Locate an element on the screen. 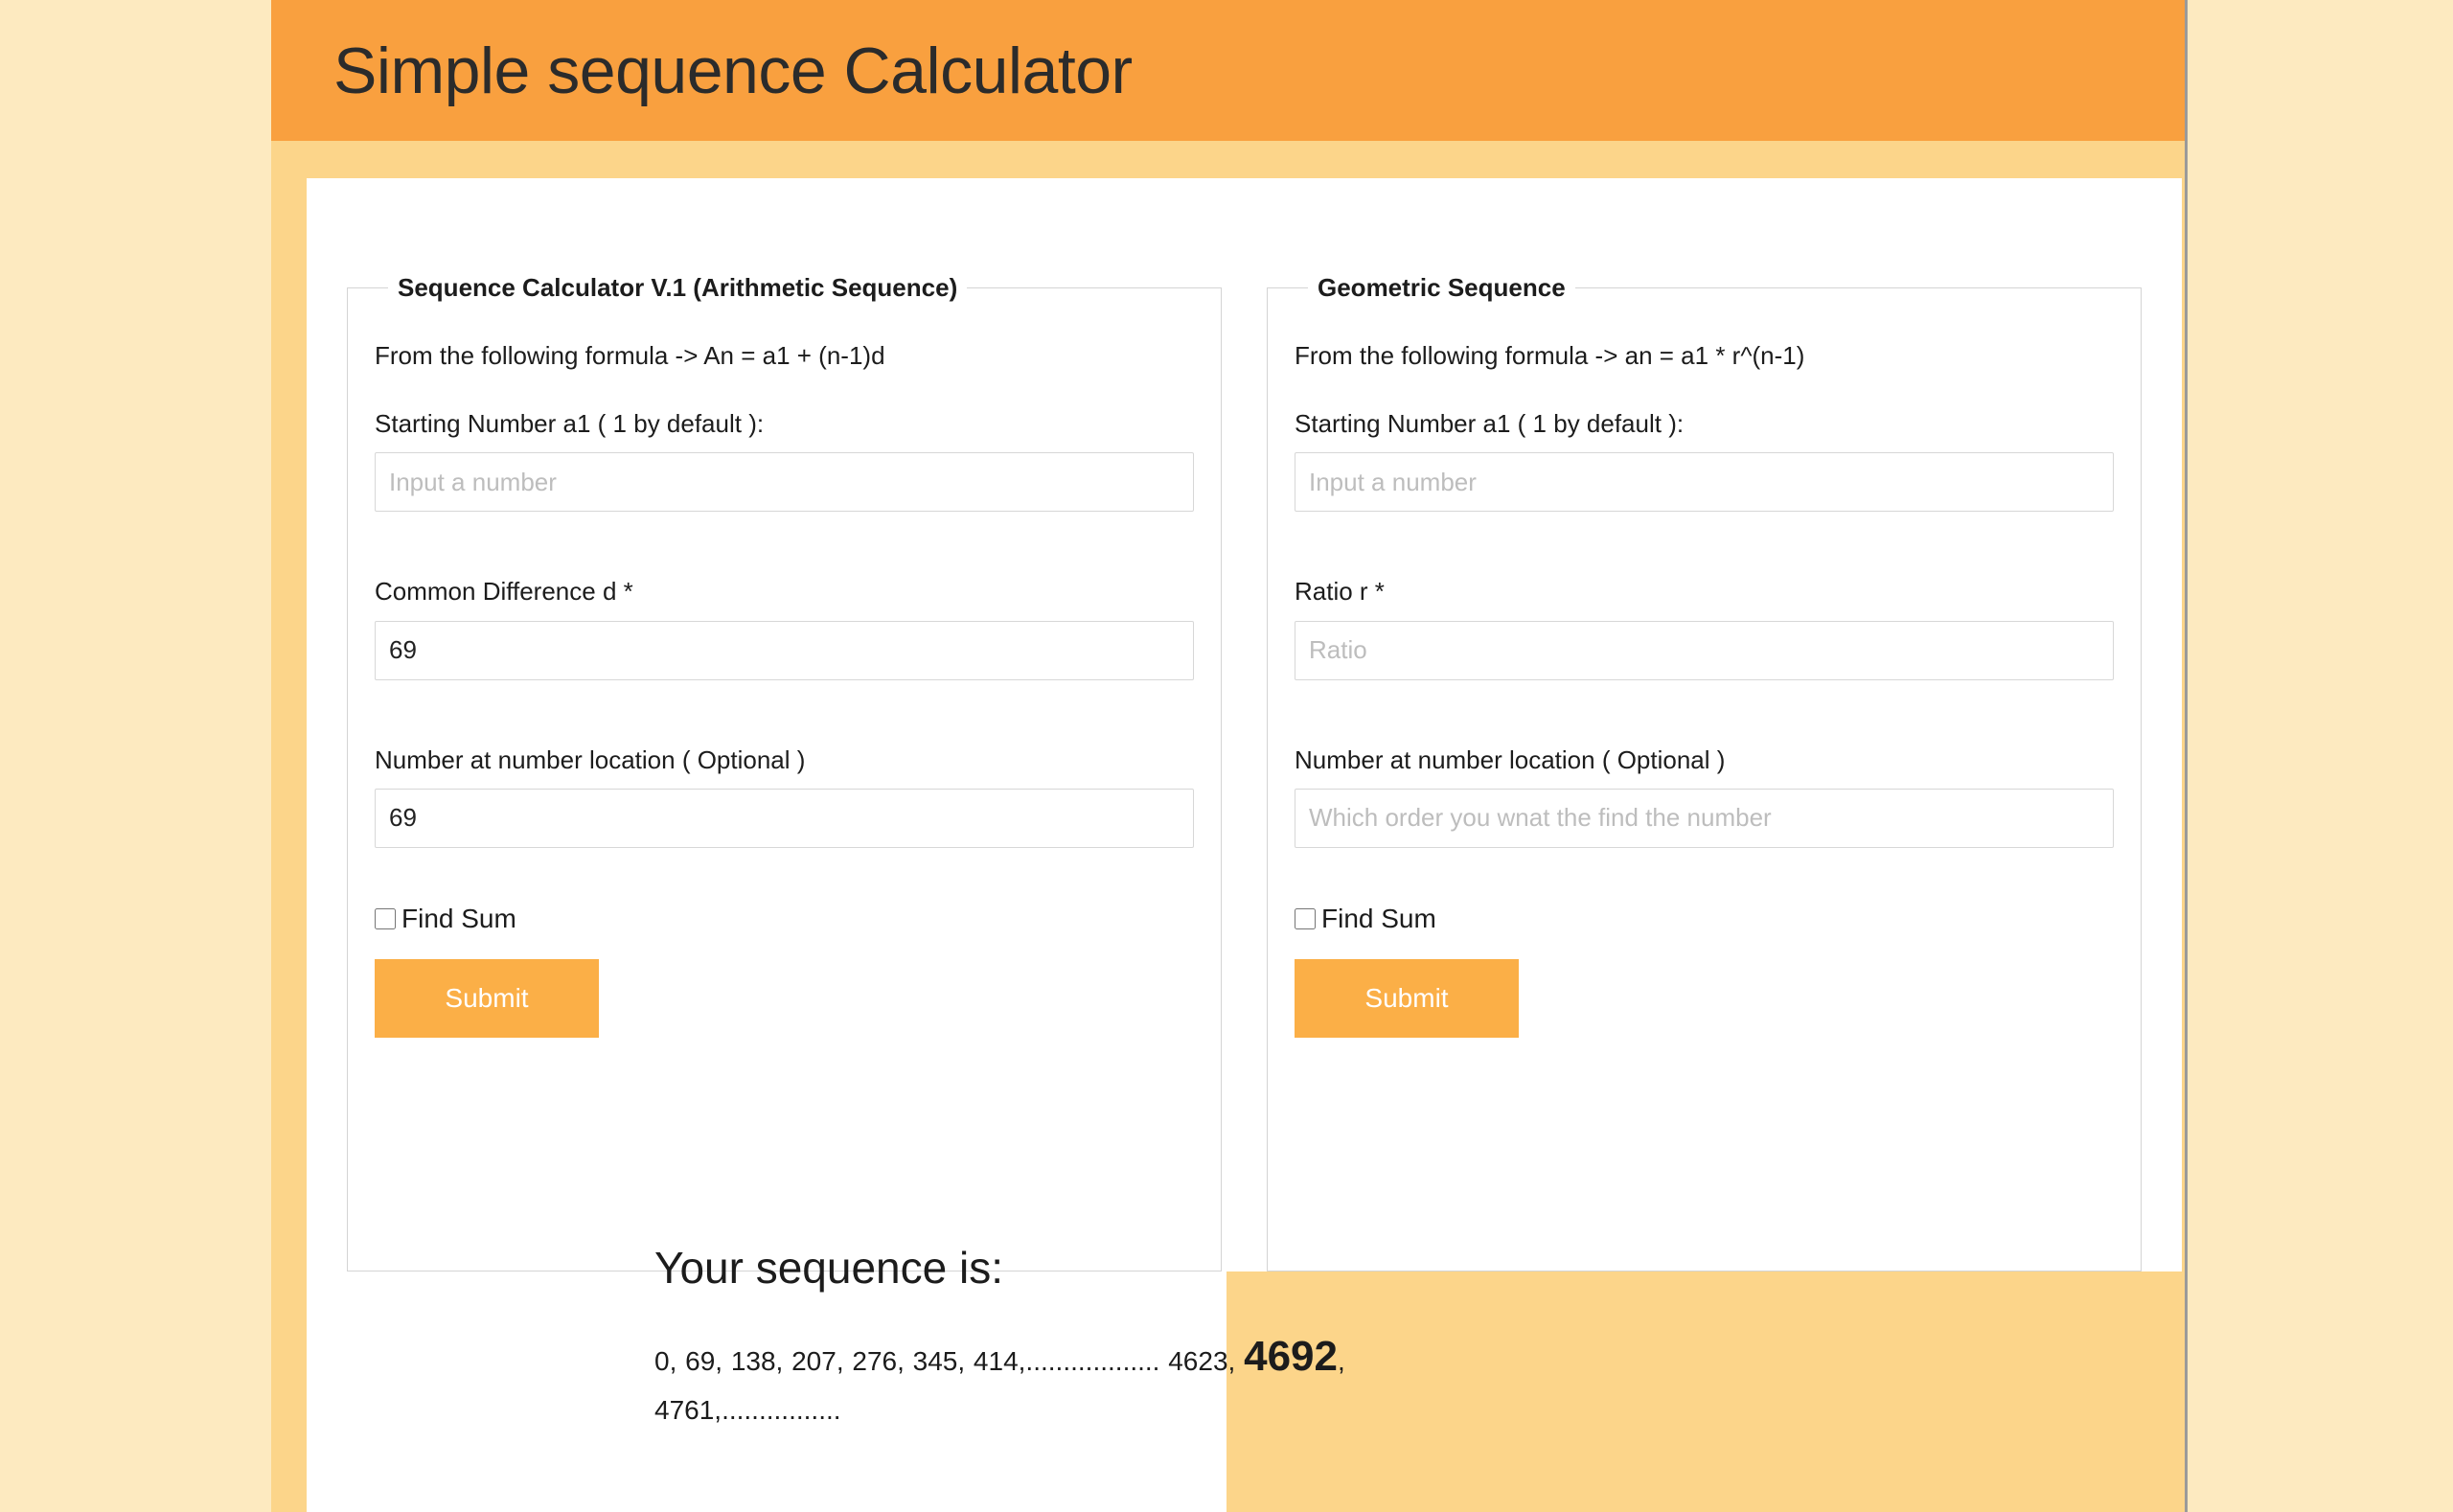 The width and height of the screenshot is (2453, 1512). geometric-location-input is located at coordinates (1704, 818).